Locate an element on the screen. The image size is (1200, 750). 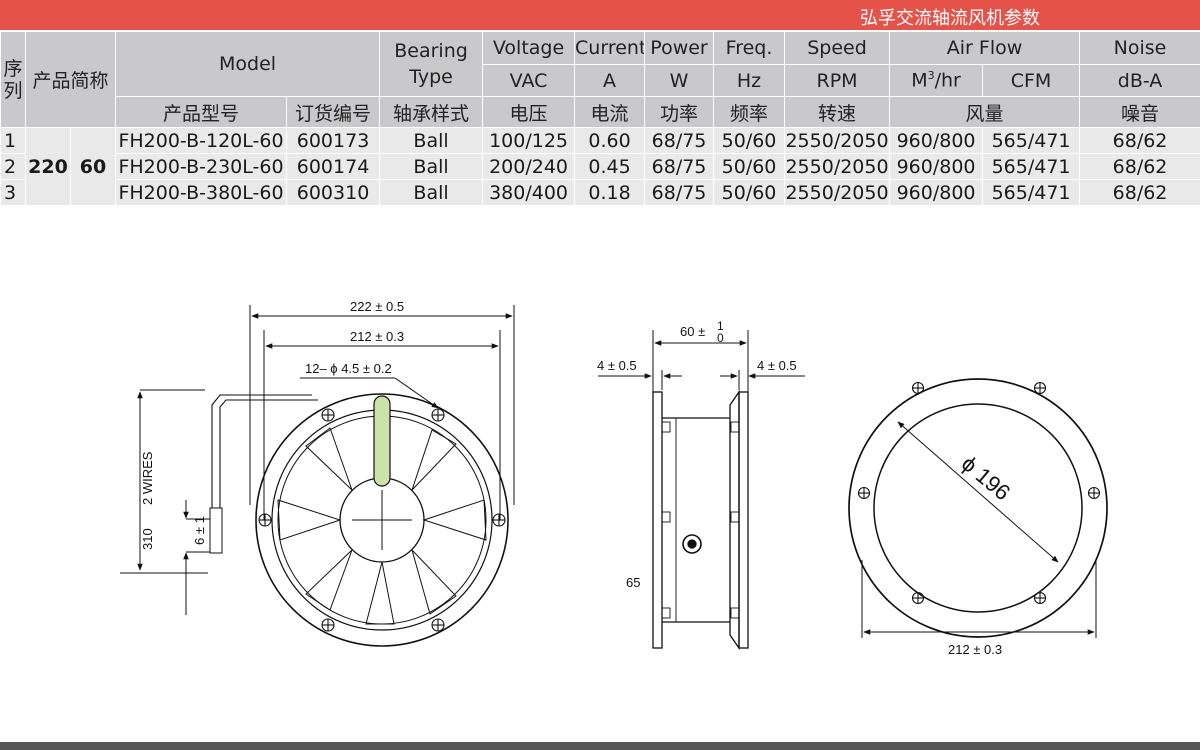
unit-freq: Hz is located at coordinates (749, 80).